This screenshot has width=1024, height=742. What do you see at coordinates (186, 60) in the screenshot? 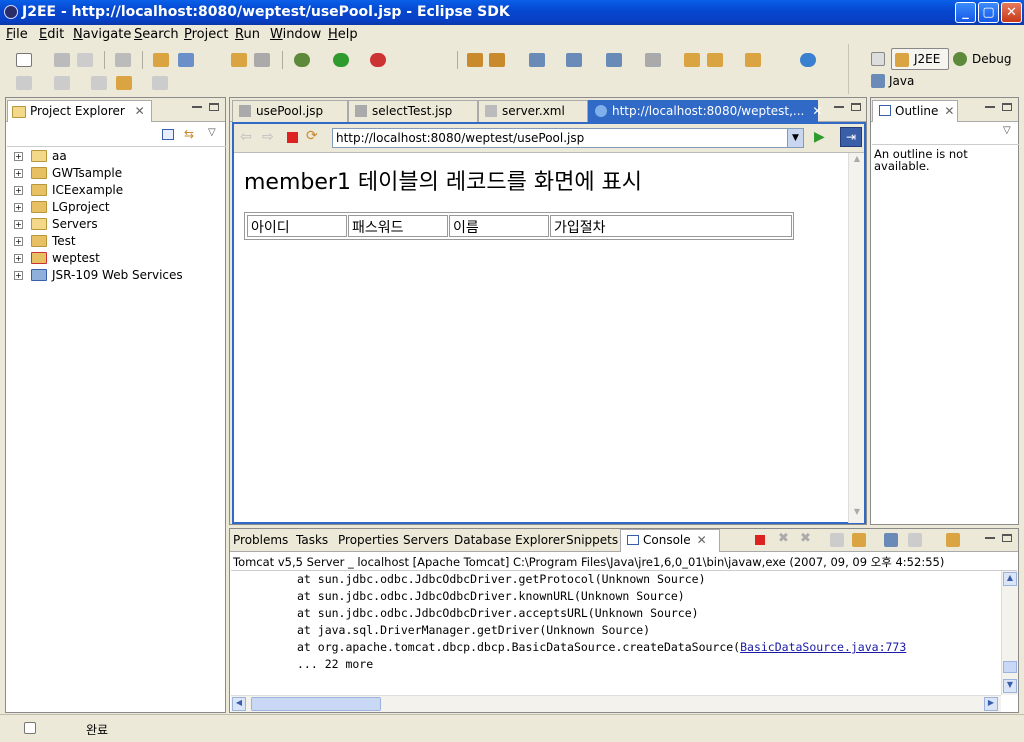
I see `new-server-icon` at bounding box center [186, 60].